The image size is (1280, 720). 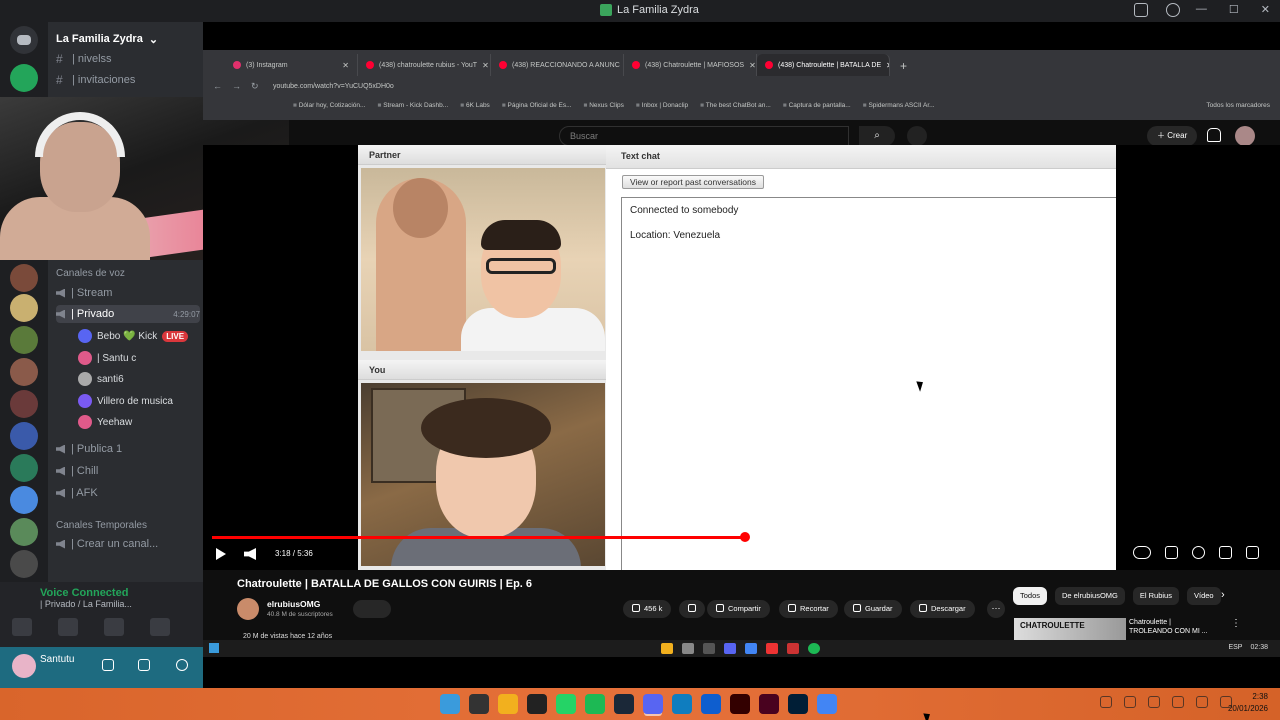 I want to click on user-avatar, so click(x=24, y=666).